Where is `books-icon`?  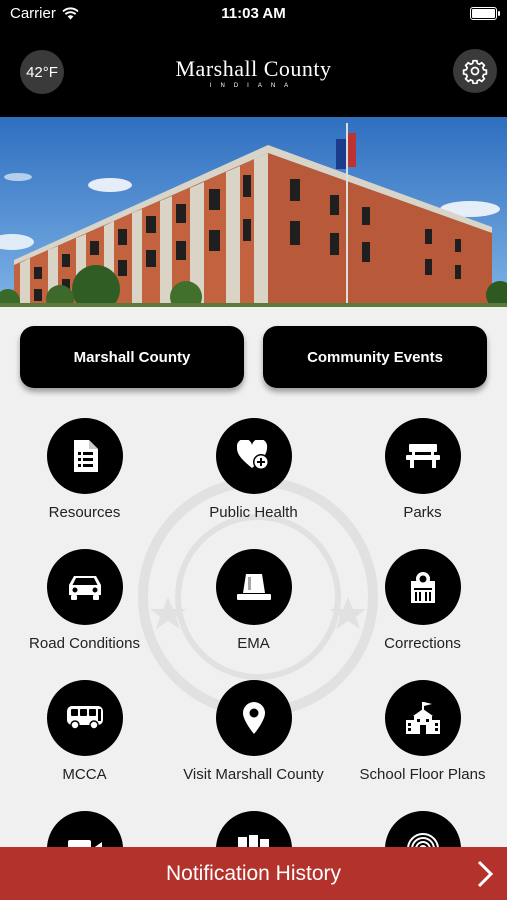 books-icon is located at coordinates (253, 841).